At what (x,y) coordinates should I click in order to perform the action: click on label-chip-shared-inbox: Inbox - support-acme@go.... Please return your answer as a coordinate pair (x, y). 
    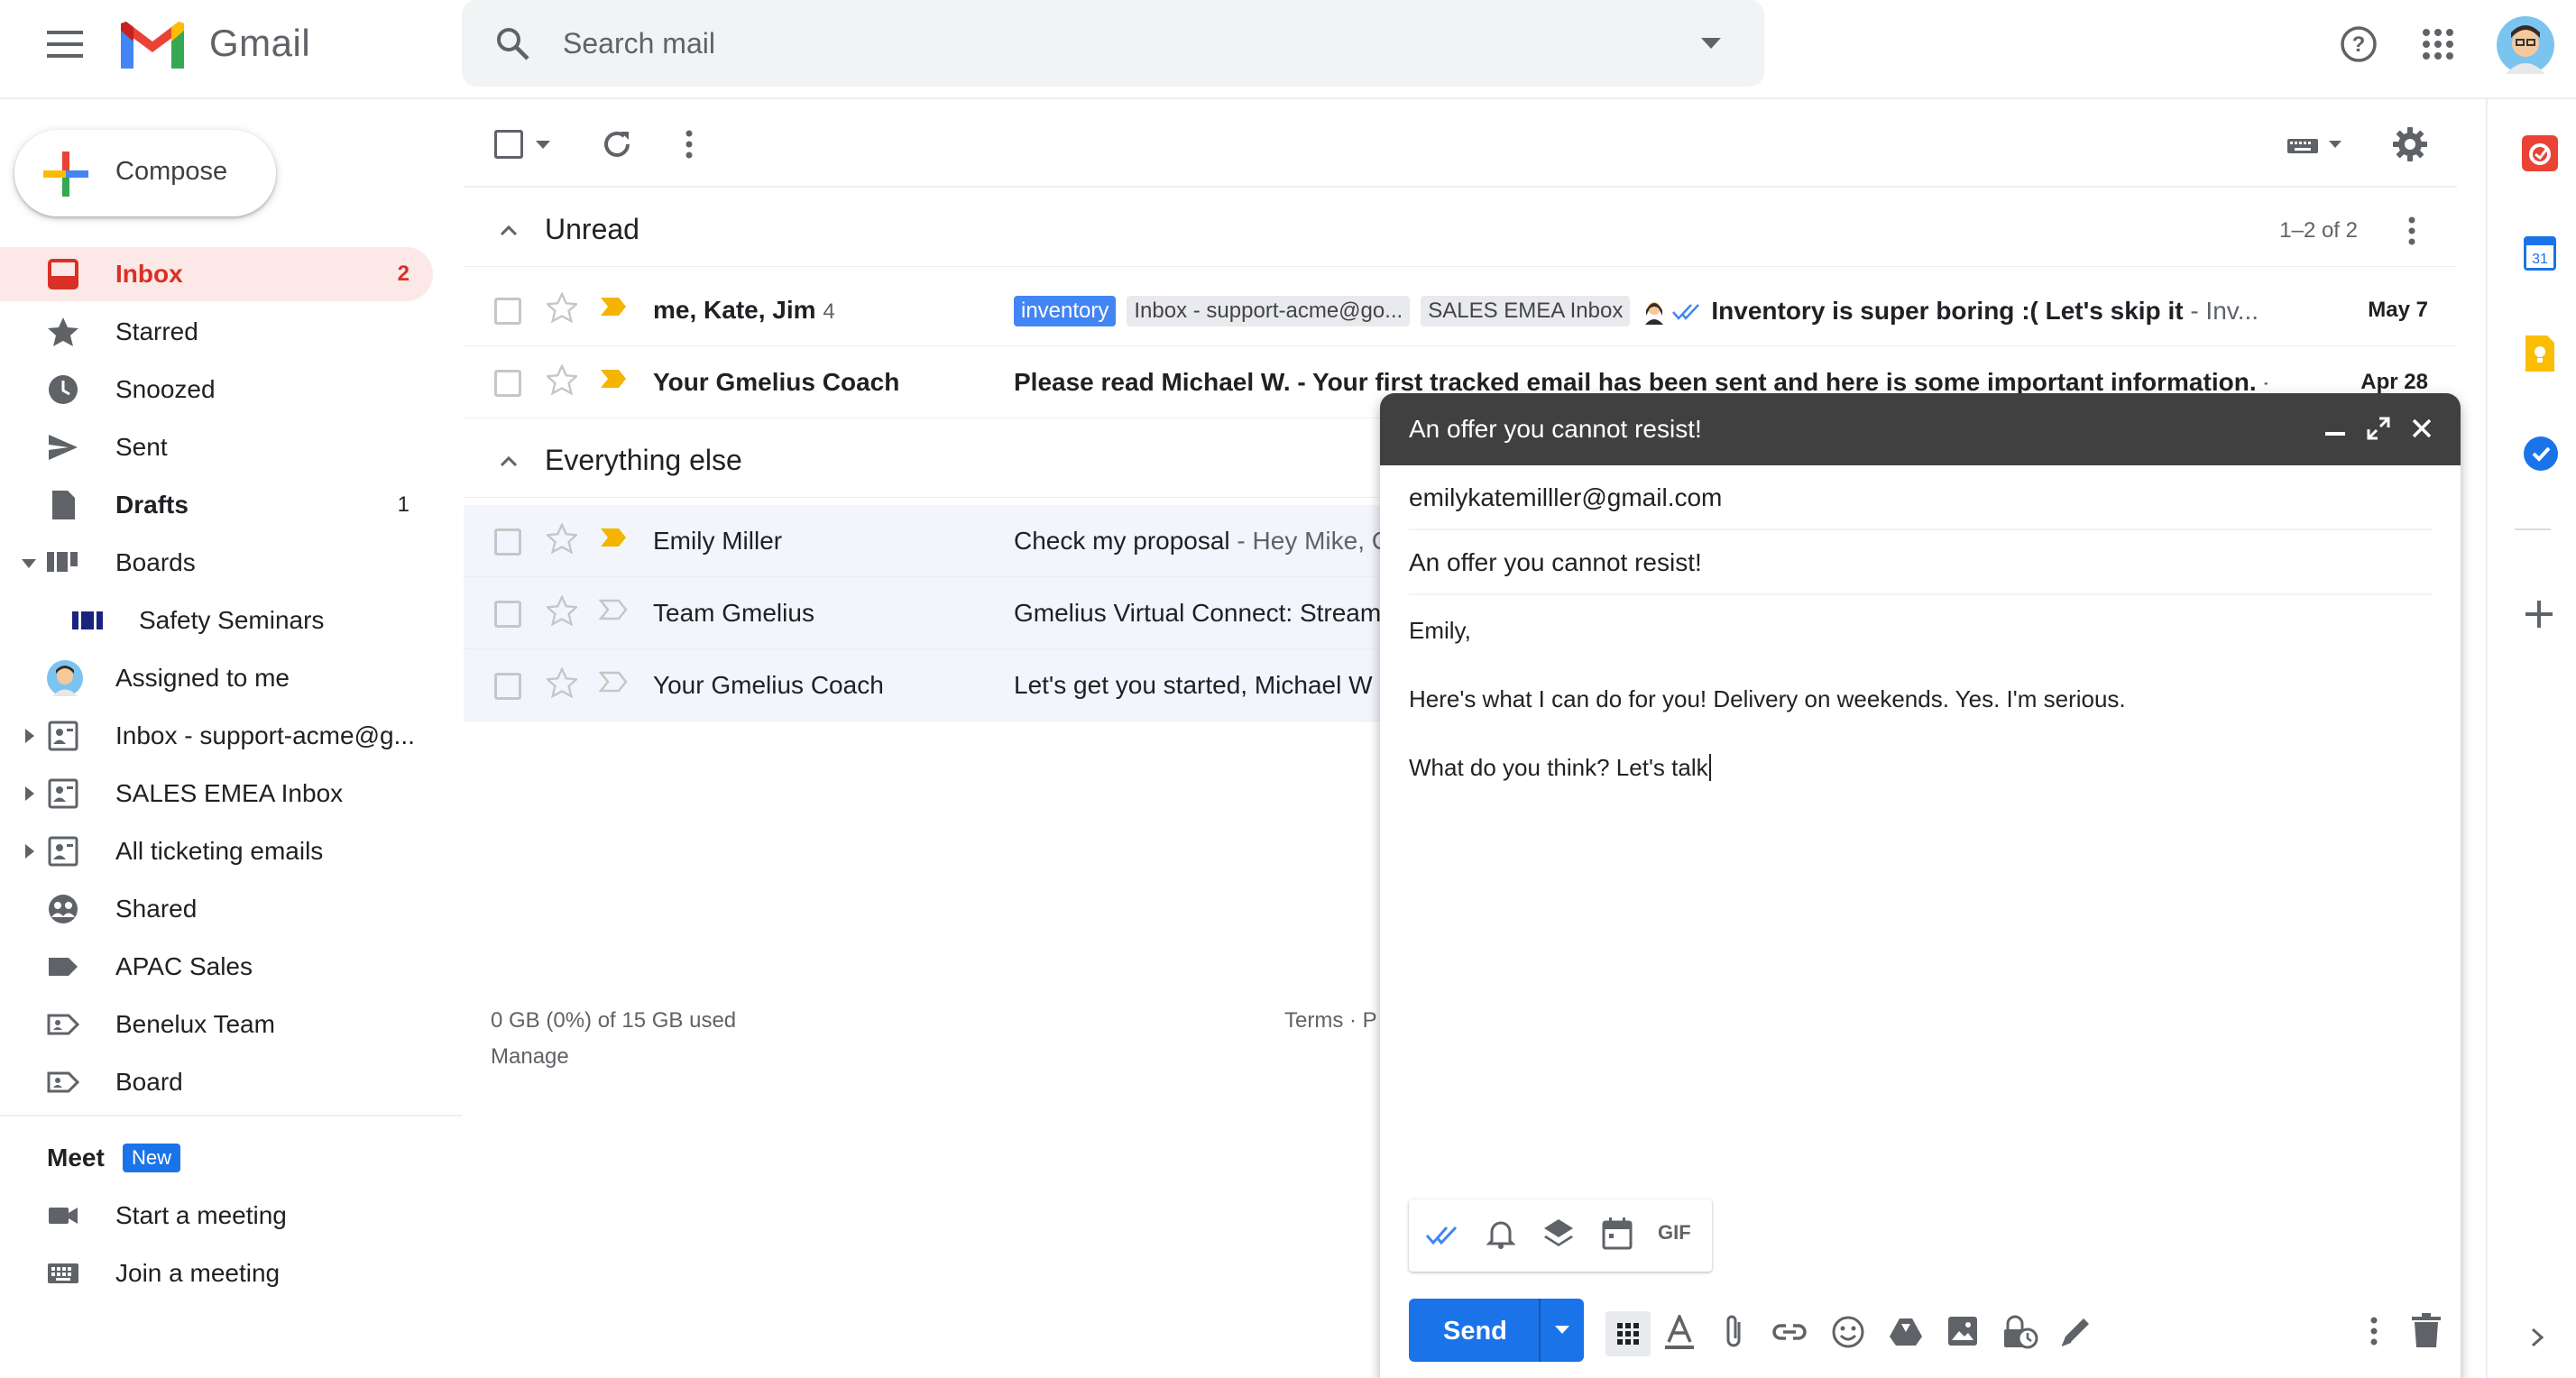
    Looking at the image, I should click on (1269, 311).